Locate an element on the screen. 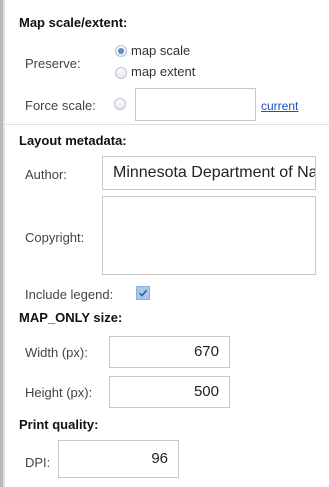  height-label: Height (px): is located at coordinates (59, 392).